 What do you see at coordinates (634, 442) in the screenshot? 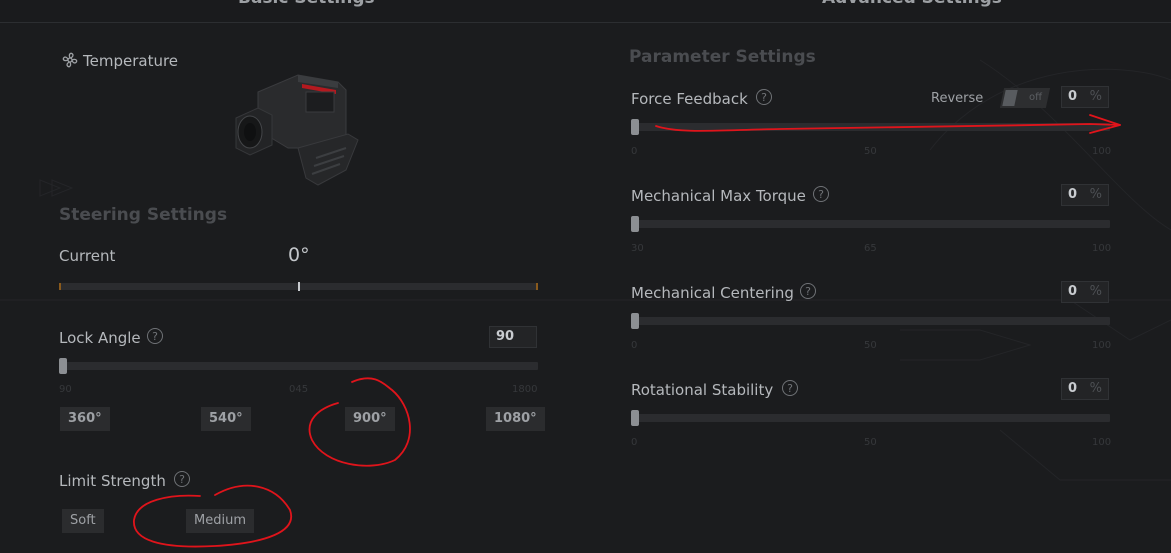
I see `stability-tick-min: 0` at bounding box center [634, 442].